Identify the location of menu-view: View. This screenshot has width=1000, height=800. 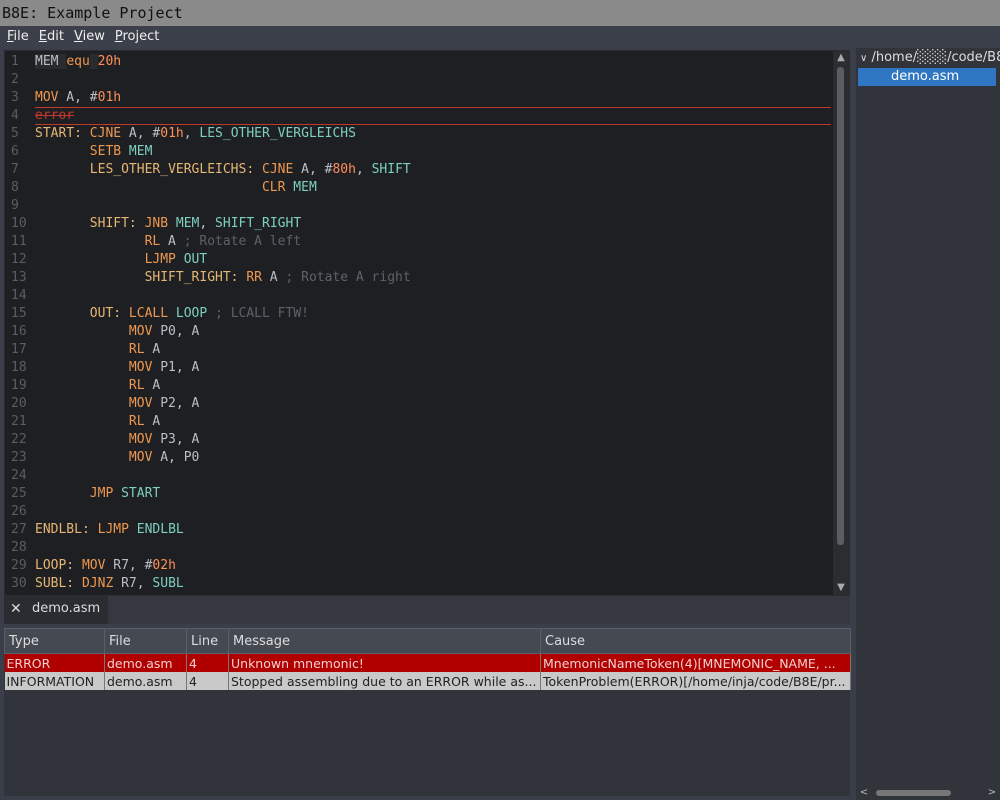
(89, 37).